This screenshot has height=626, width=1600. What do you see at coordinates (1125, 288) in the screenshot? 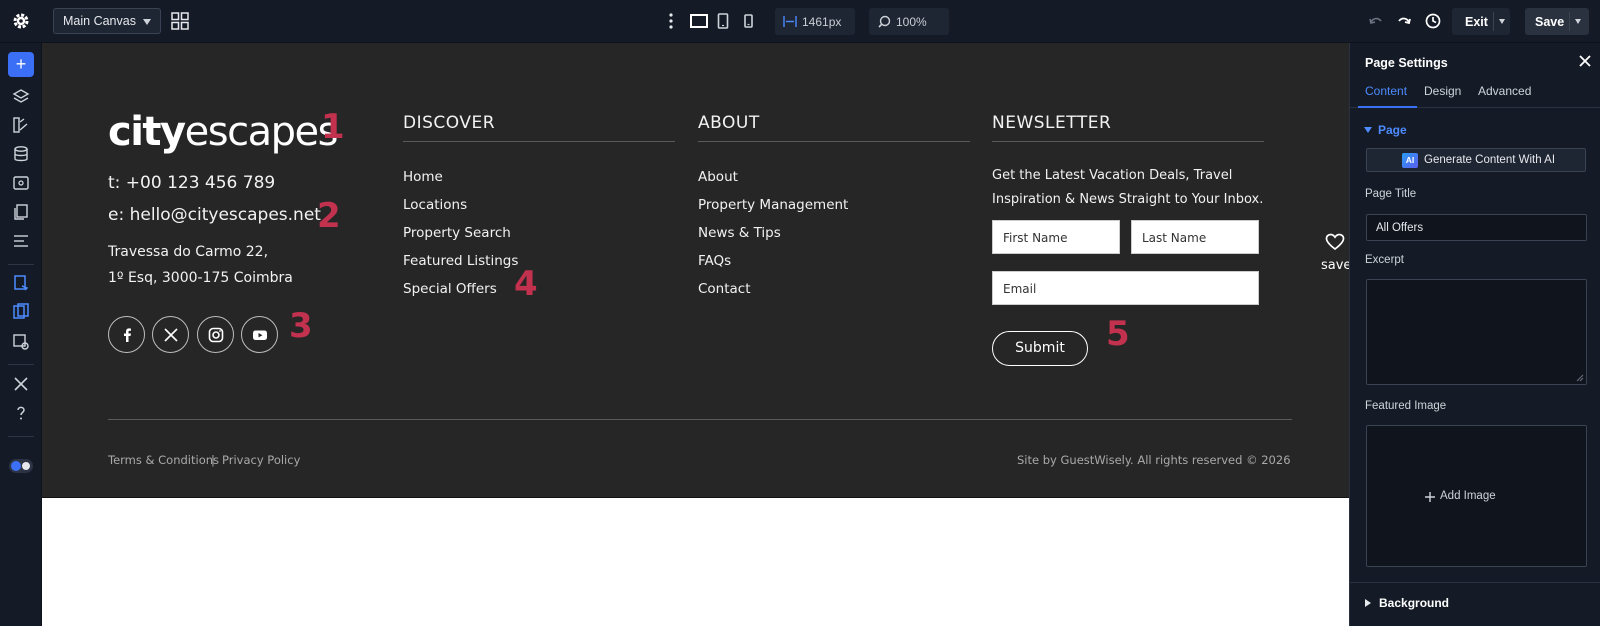
I see `email-input: Email` at bounding box center [1125, 288].